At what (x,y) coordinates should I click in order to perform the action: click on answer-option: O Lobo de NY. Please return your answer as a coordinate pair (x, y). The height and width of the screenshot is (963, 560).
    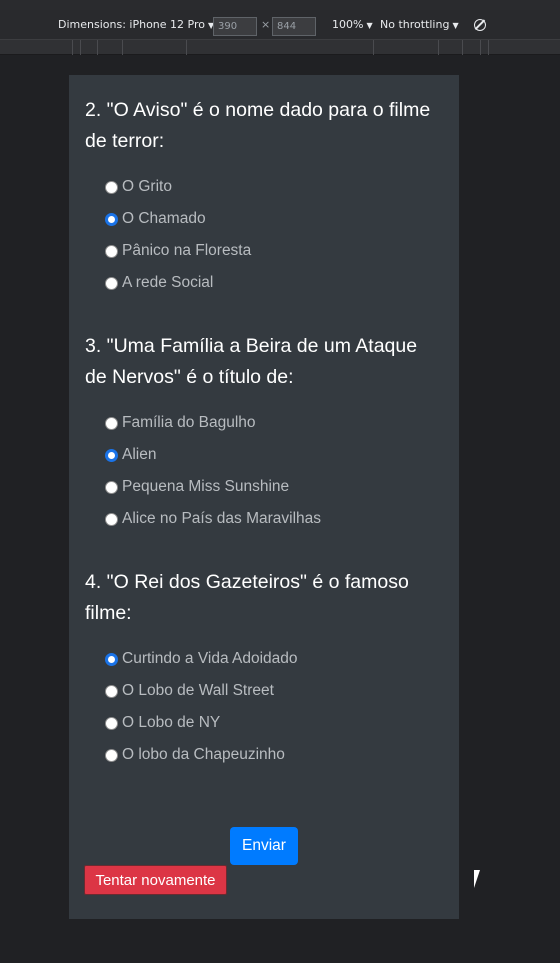
    Looking at the image, I should click on (264, 723).